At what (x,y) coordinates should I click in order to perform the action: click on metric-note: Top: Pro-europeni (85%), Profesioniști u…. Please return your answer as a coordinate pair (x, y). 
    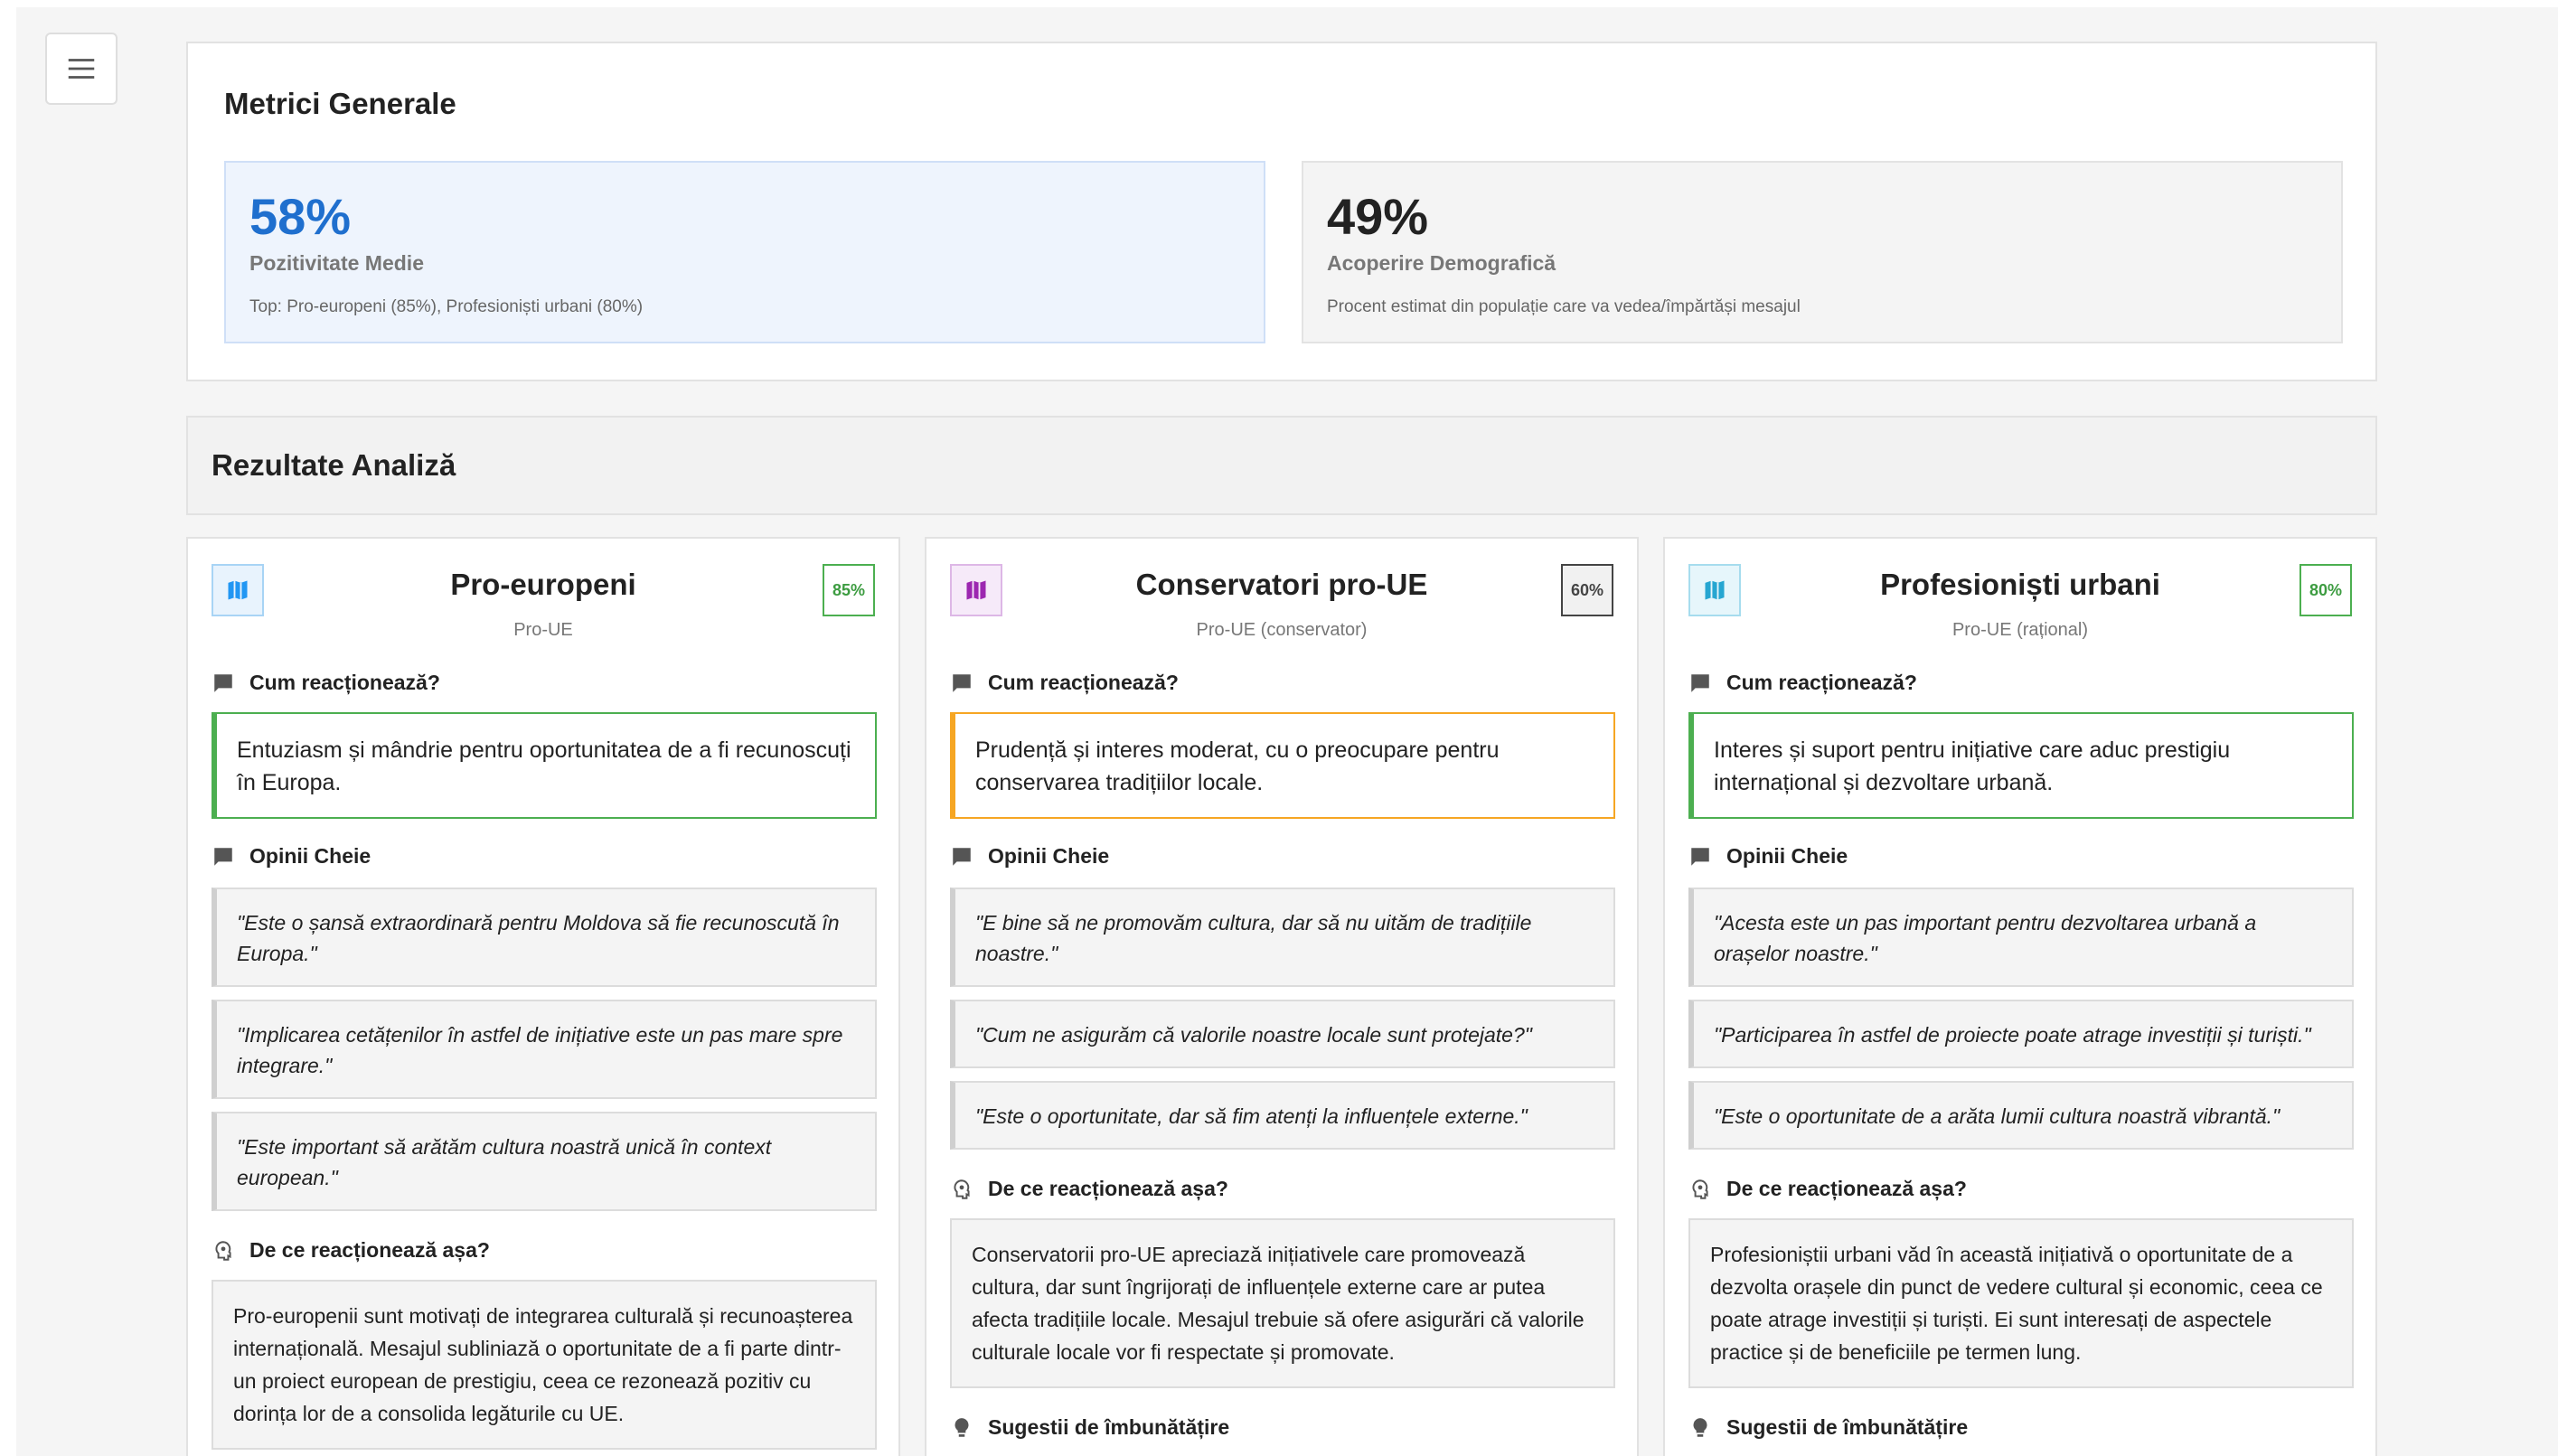
    Looking at the image, I should click on (447, 306).